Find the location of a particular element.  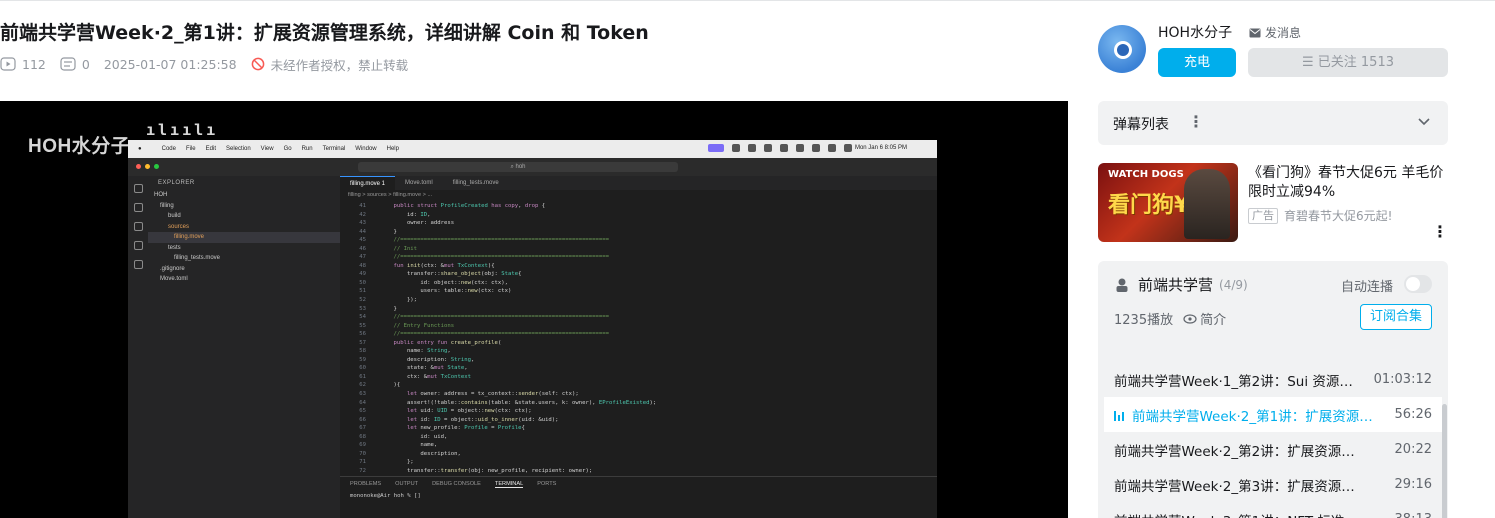

code-line: 69 name, is located at coordinates (398, 445).